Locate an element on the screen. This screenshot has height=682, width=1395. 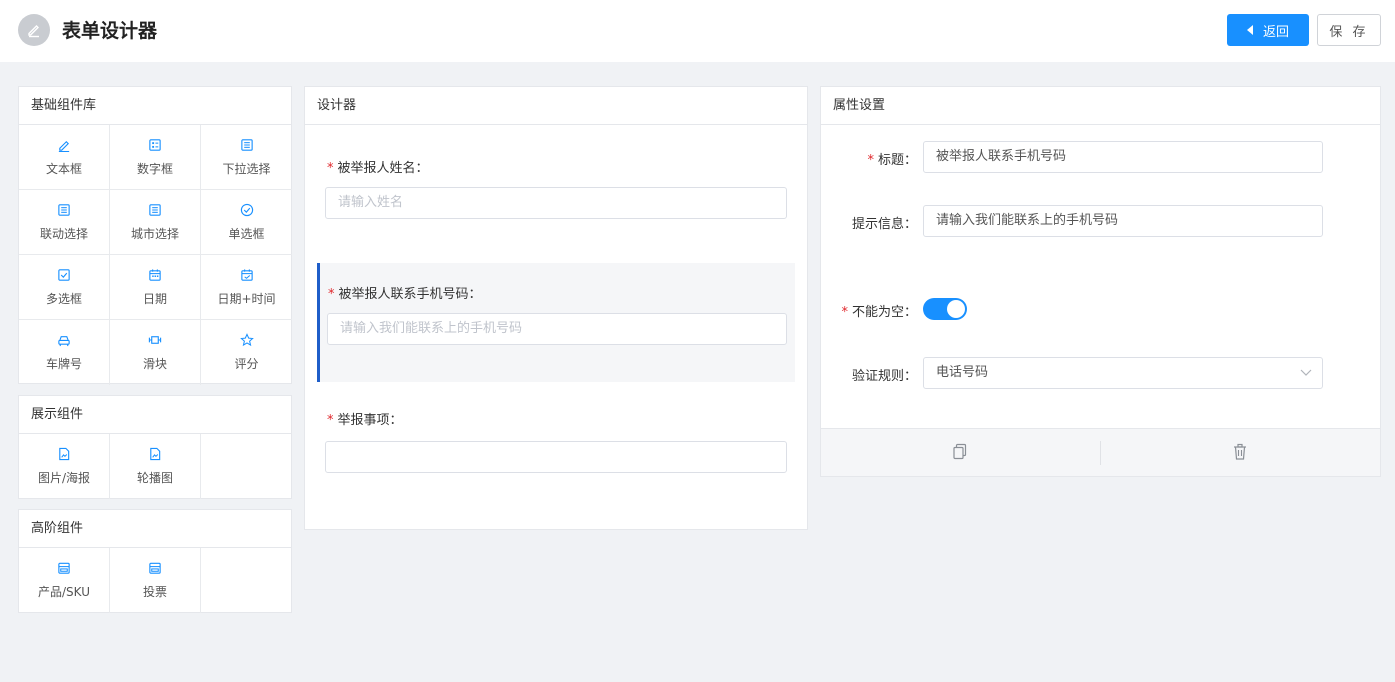
component-item: 投票 is located at coordinates (155, 580).